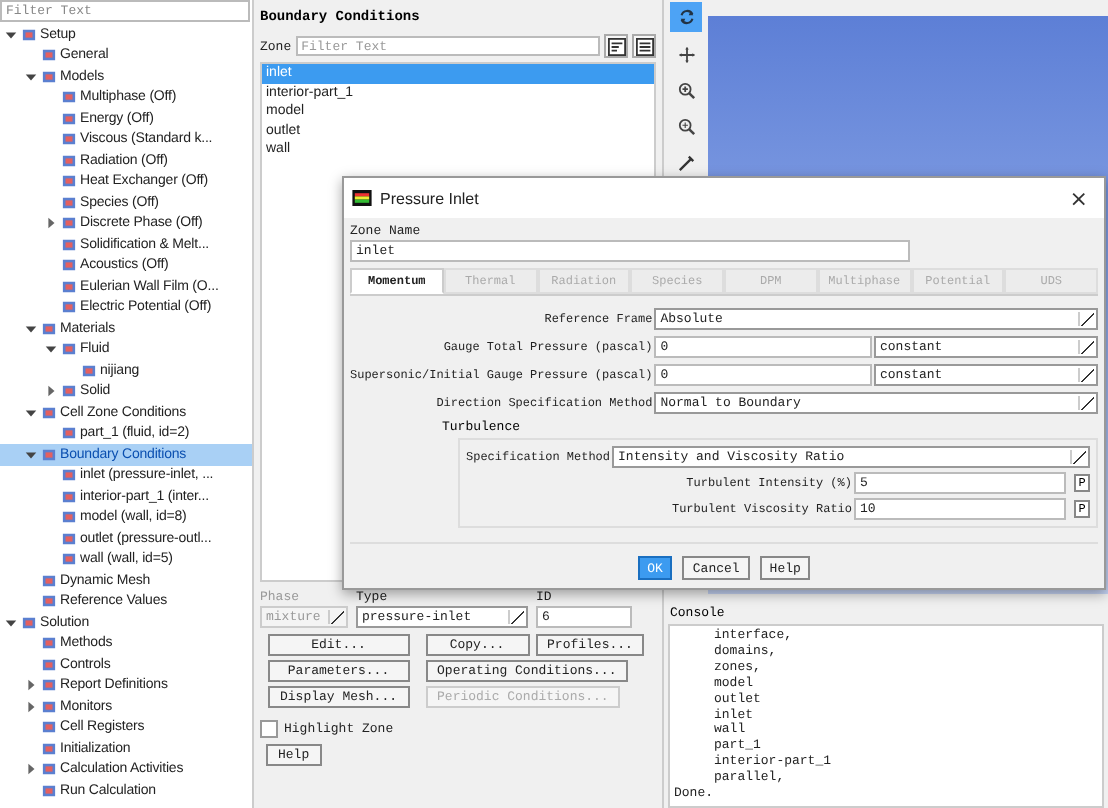 The image size is (1108, 808). I want to click on app-icon, so click(362, 198).